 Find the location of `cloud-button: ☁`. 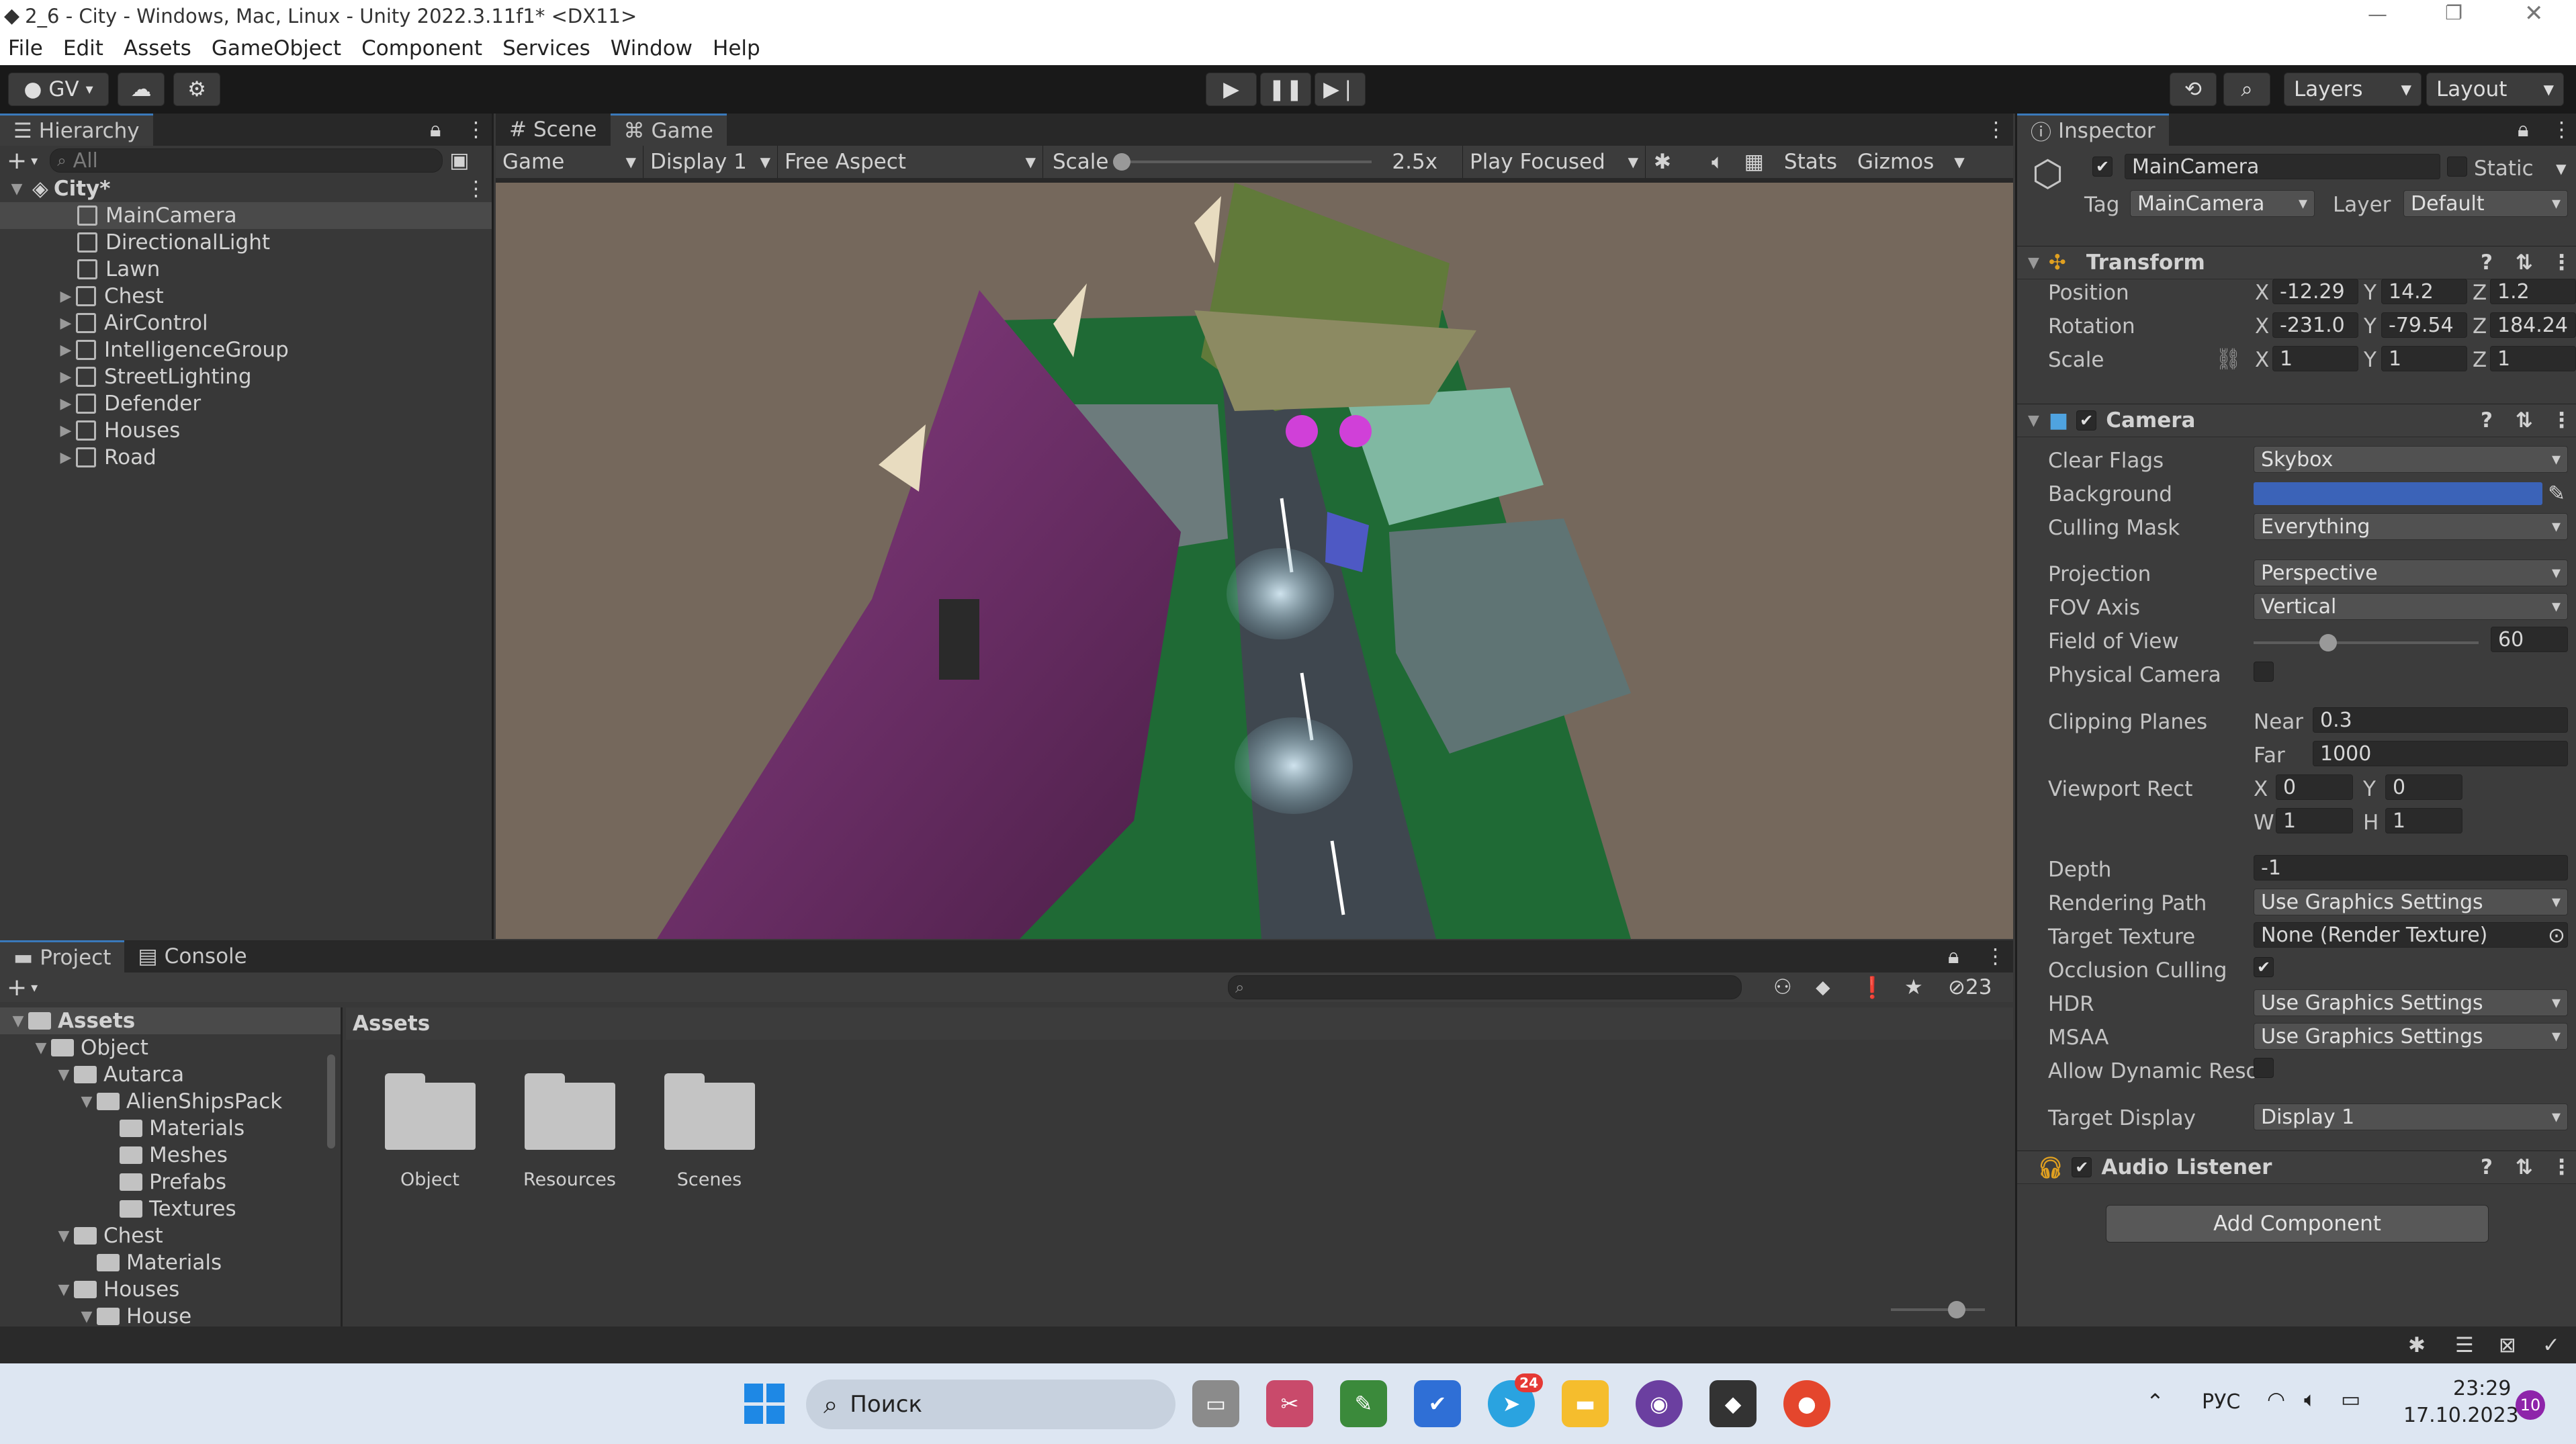

cloud-button: ☁ is located at coordinates (142, 90).